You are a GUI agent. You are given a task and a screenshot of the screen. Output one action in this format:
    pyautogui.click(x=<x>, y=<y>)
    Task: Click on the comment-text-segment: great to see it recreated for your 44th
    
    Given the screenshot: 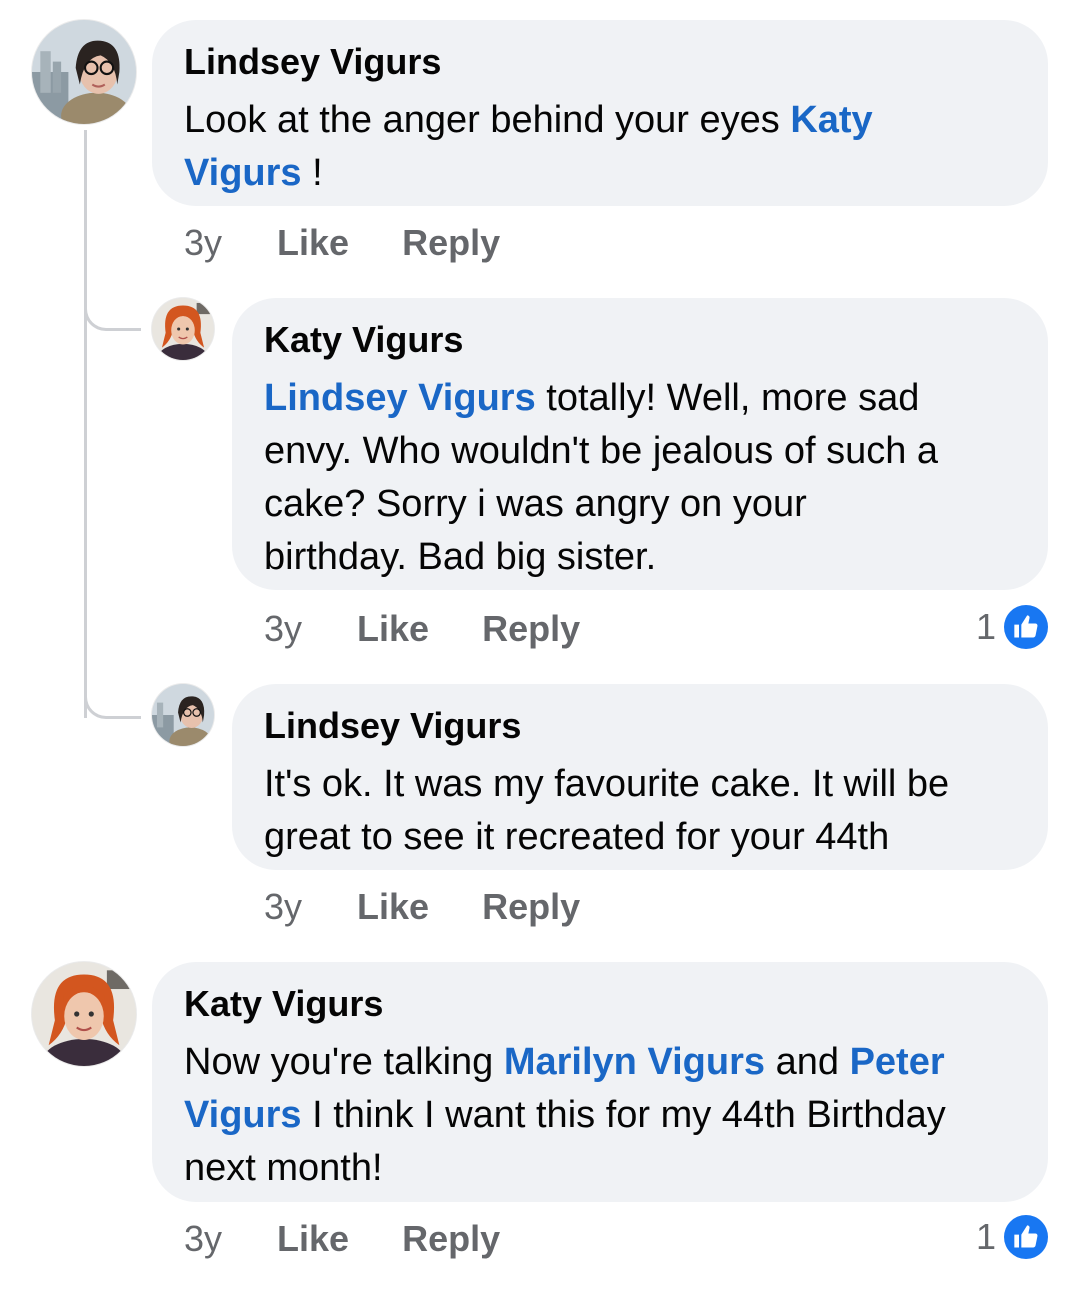 What is the action you would take?
    pyautogui.click(x=577, y=837)
    